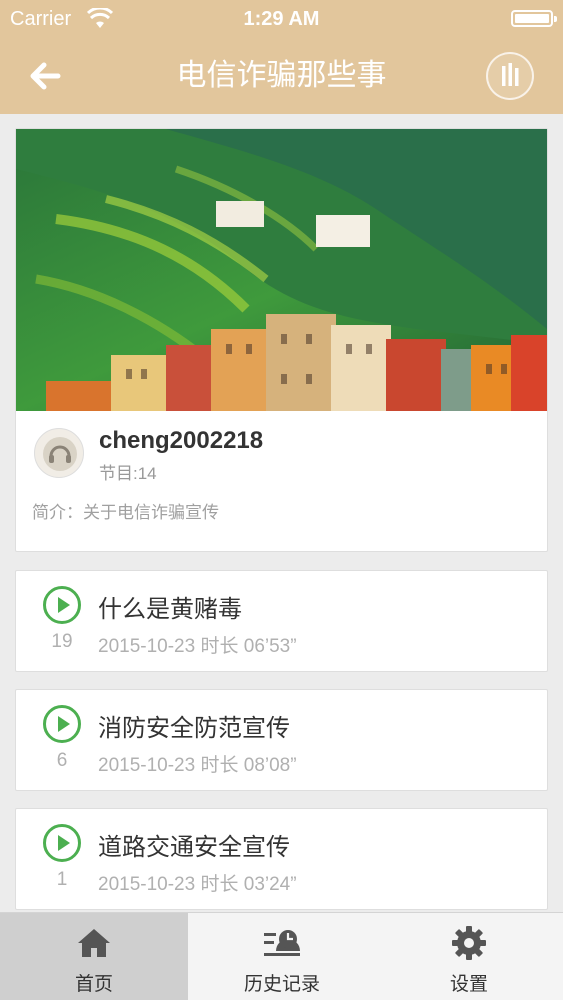 The width and height of the screenshot is (563, 1000). I want to click on equalizer-icon, so click(510, 74).